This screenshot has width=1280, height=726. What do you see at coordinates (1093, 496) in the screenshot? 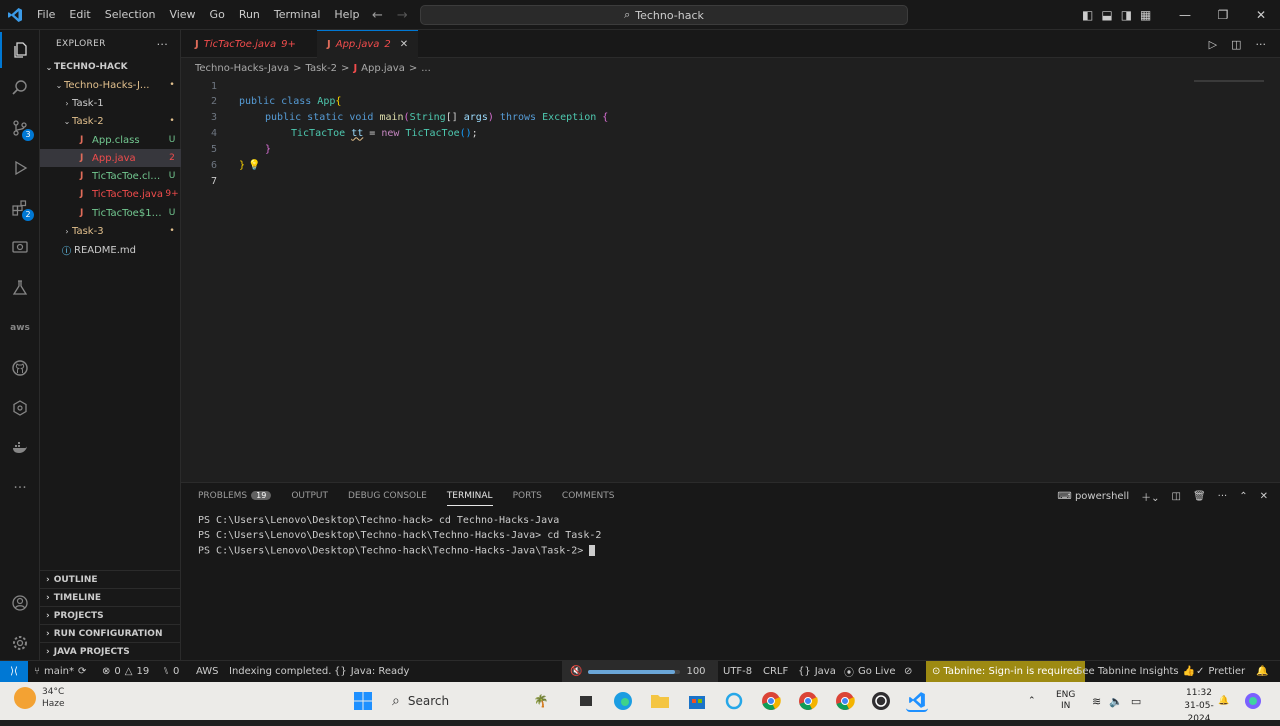
I see `terminal-shell-selector: ⌨ powershell` at bounding box center [1093, 496].